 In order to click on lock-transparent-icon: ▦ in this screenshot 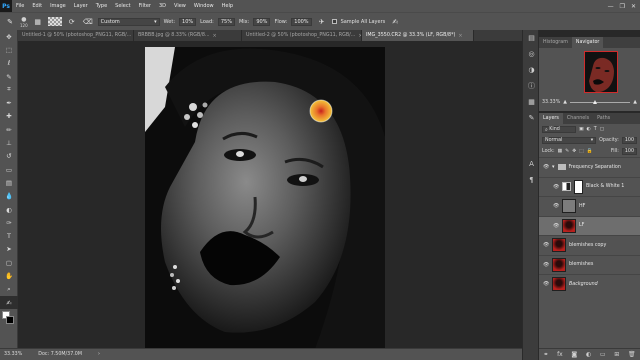, I will do `click(560, 151)`.